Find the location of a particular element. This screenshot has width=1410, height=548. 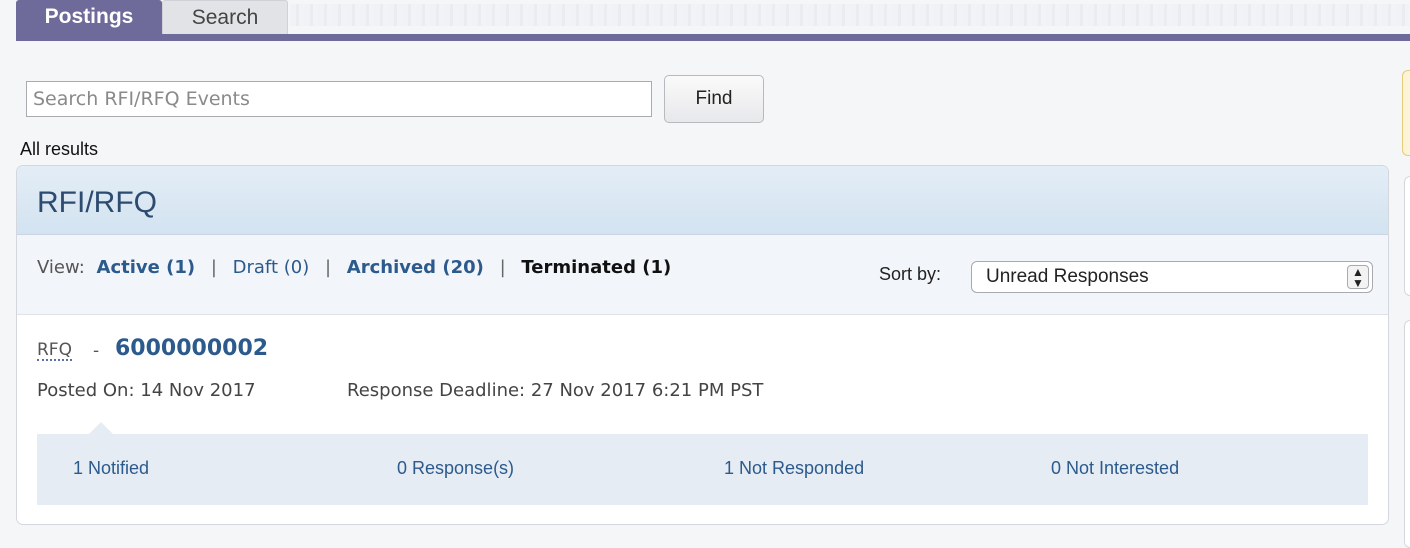

view-archived-link: Archived (20) is located at coordinates (415, 267).